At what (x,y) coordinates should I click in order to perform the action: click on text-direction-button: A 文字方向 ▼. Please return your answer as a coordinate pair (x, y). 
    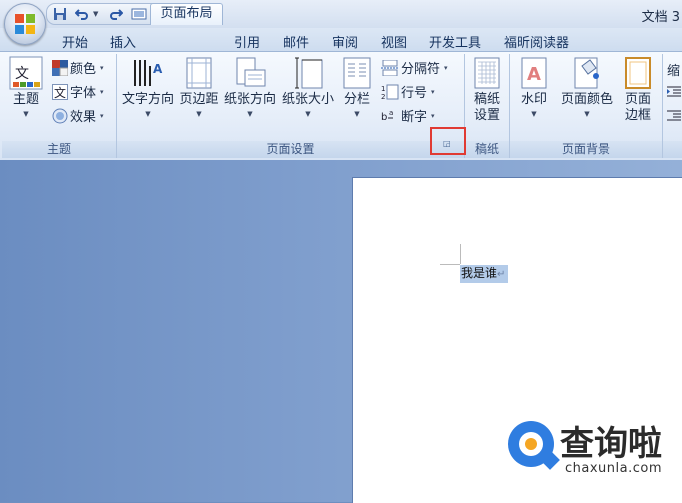
    Looking at the image, I should click on (148, 87).